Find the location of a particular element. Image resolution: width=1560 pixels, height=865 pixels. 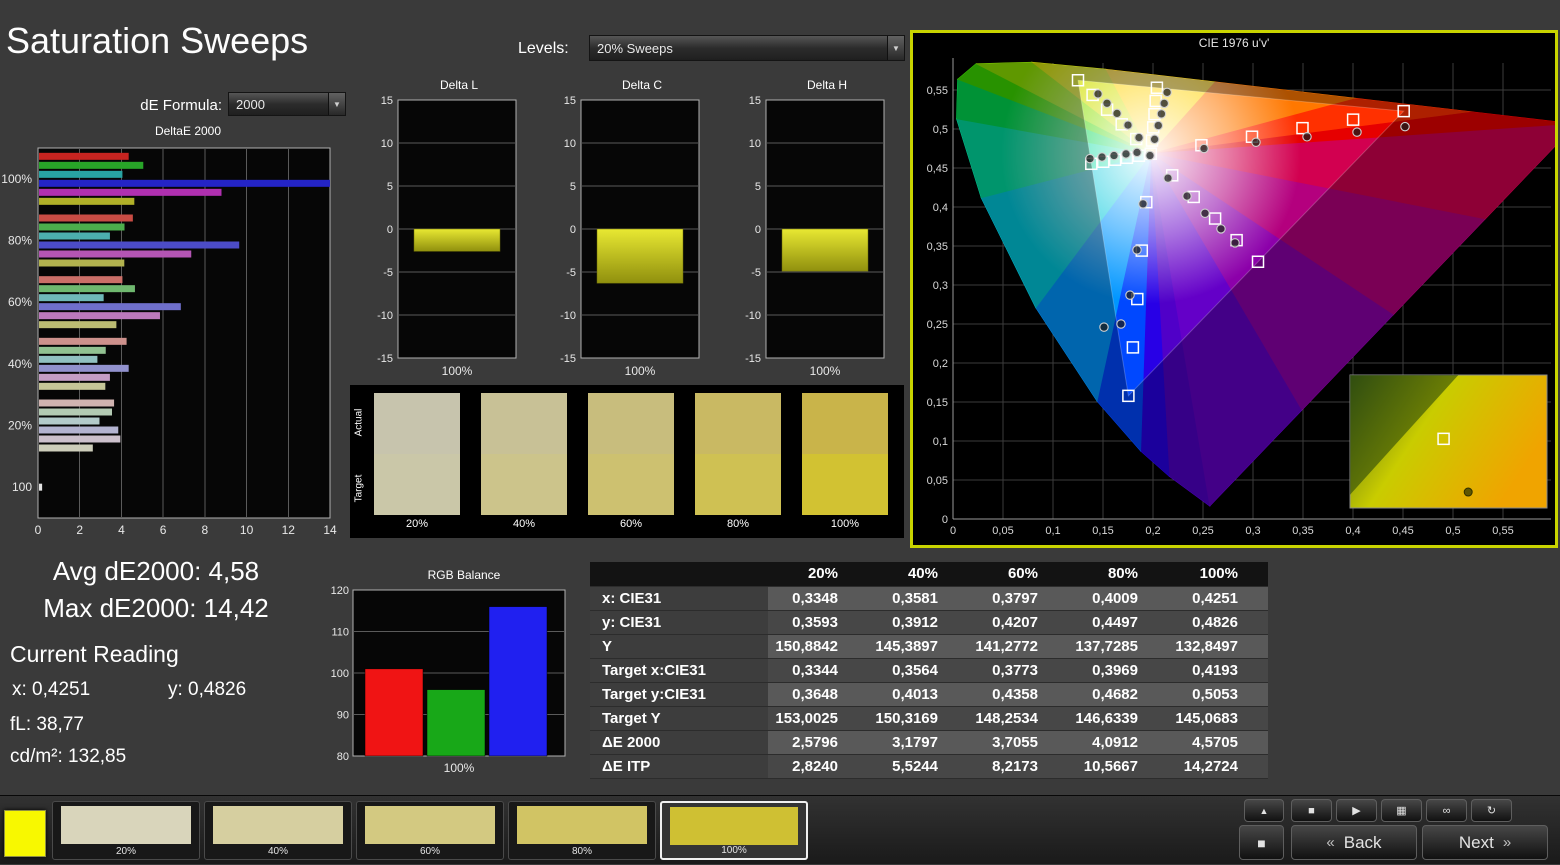

continuous-button: ∞ is located at coordinates (1446, 810).